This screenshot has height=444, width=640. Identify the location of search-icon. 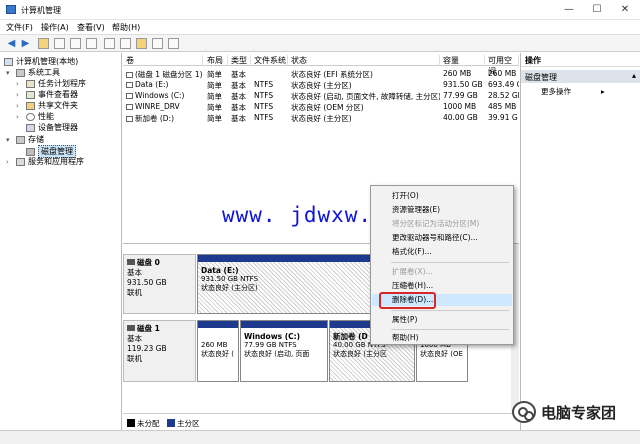
(157, 43).